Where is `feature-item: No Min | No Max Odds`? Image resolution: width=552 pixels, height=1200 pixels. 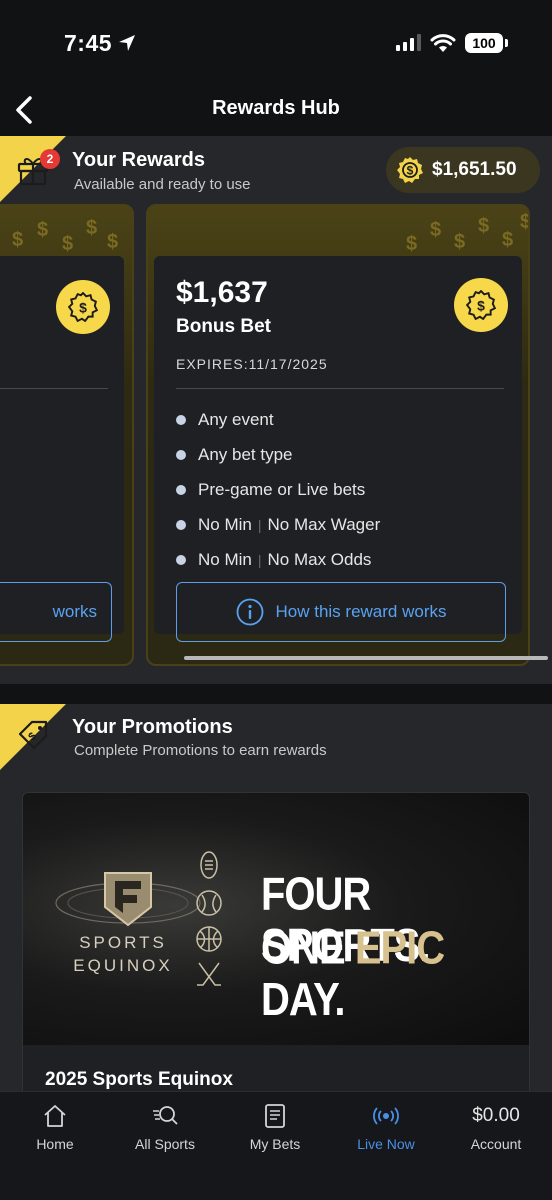 feature-item: No Min | No Max Odds is located at coordinates (278, 559).